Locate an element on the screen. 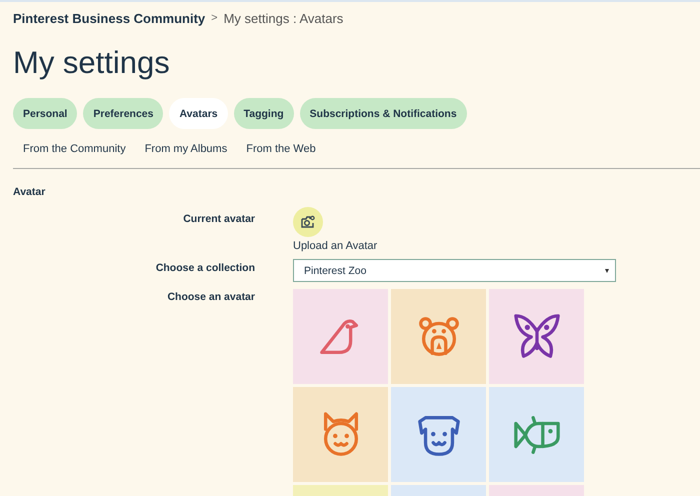 The image size is (700, 496). avatar-circle is located at coordinates (308, 222).